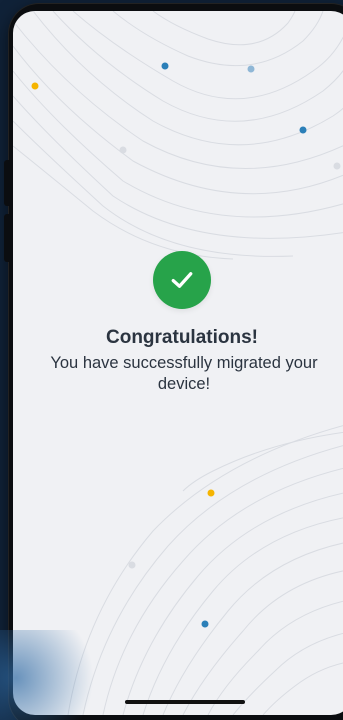 The height and width of the screenshot is (720, 343). Describe the element at coordinates (8, 183) in the screenshot. I see `volume-up-button` at that location.